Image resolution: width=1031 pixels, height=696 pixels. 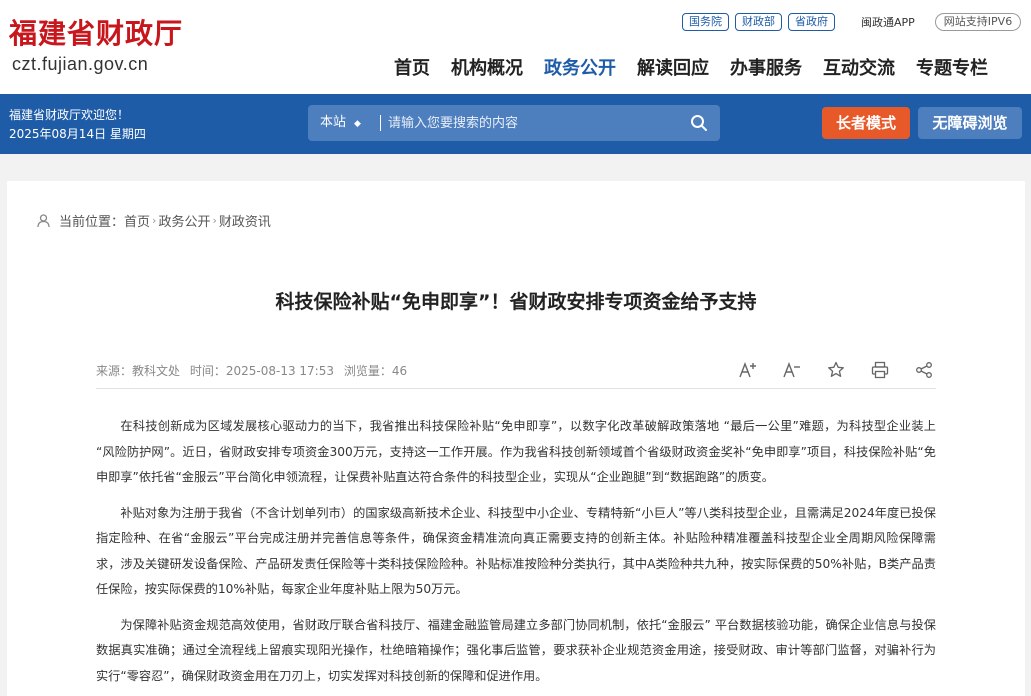 I want to click on search-scope-select: 本站 ◆, so click(x=340, y=123).